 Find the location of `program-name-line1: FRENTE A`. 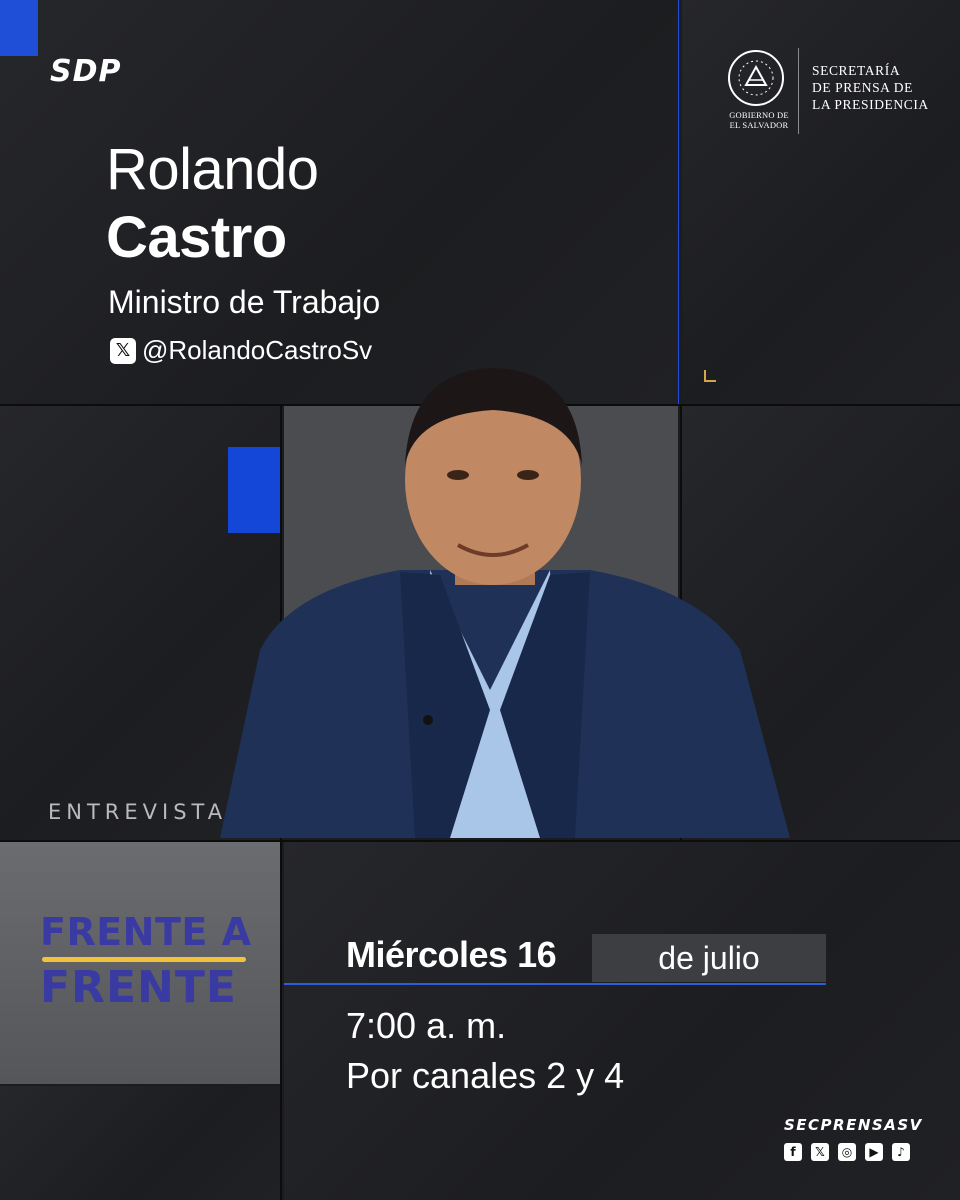

program-name-line1: FRENTE A is located at coordinates (146, 932).